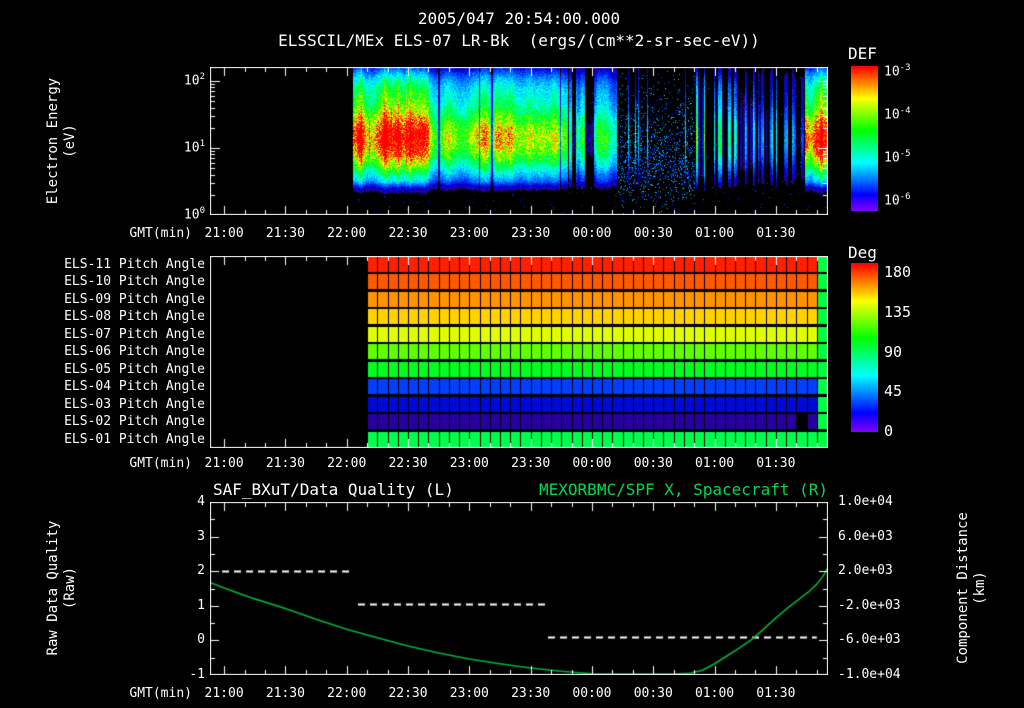  I want to click on energy-tick-label: 100, so click(194, 214).